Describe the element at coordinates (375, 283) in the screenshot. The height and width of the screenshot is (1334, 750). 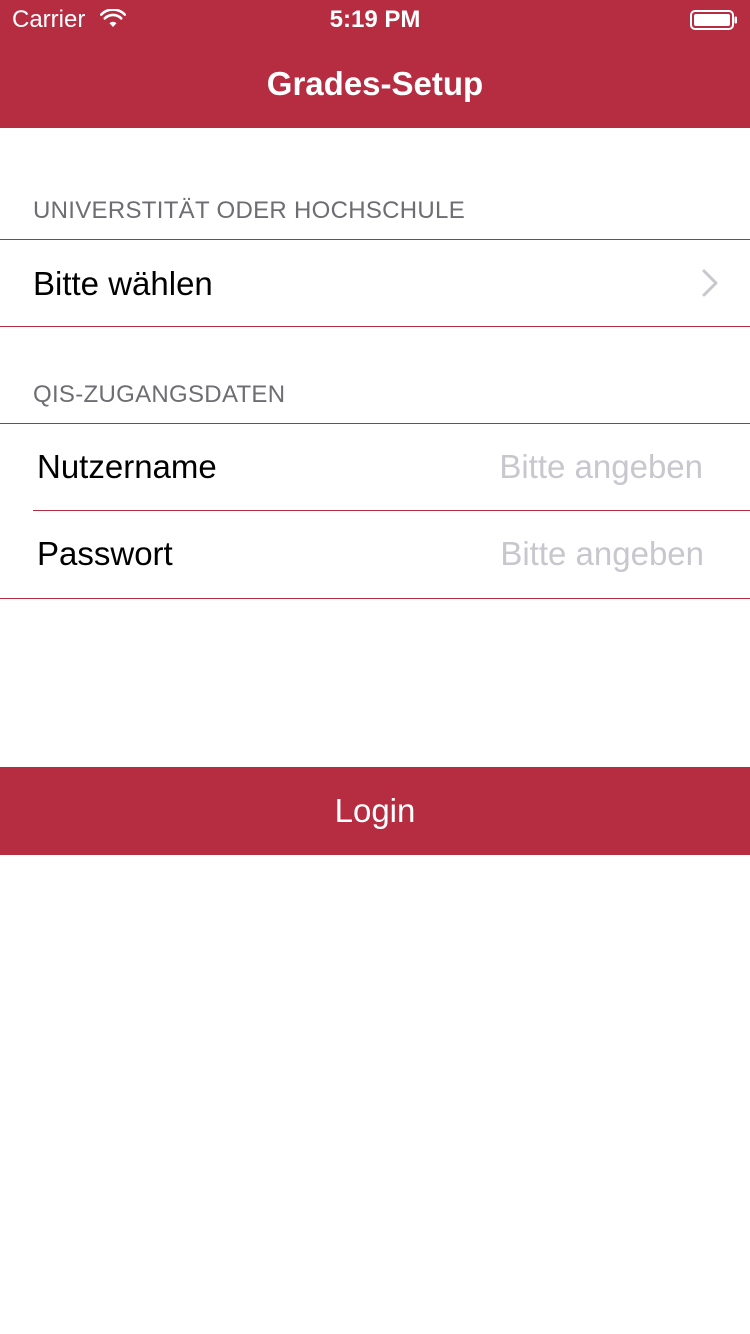
I see `institution-select-row: Bitte wählen` at that location.